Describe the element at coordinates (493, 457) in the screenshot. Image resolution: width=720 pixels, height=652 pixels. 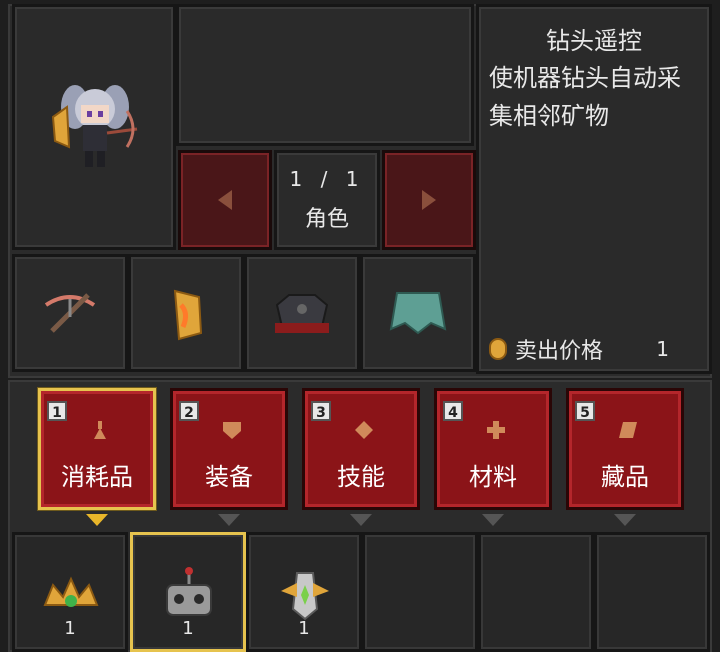
I see `tab-materials: 4 材料` at that location.